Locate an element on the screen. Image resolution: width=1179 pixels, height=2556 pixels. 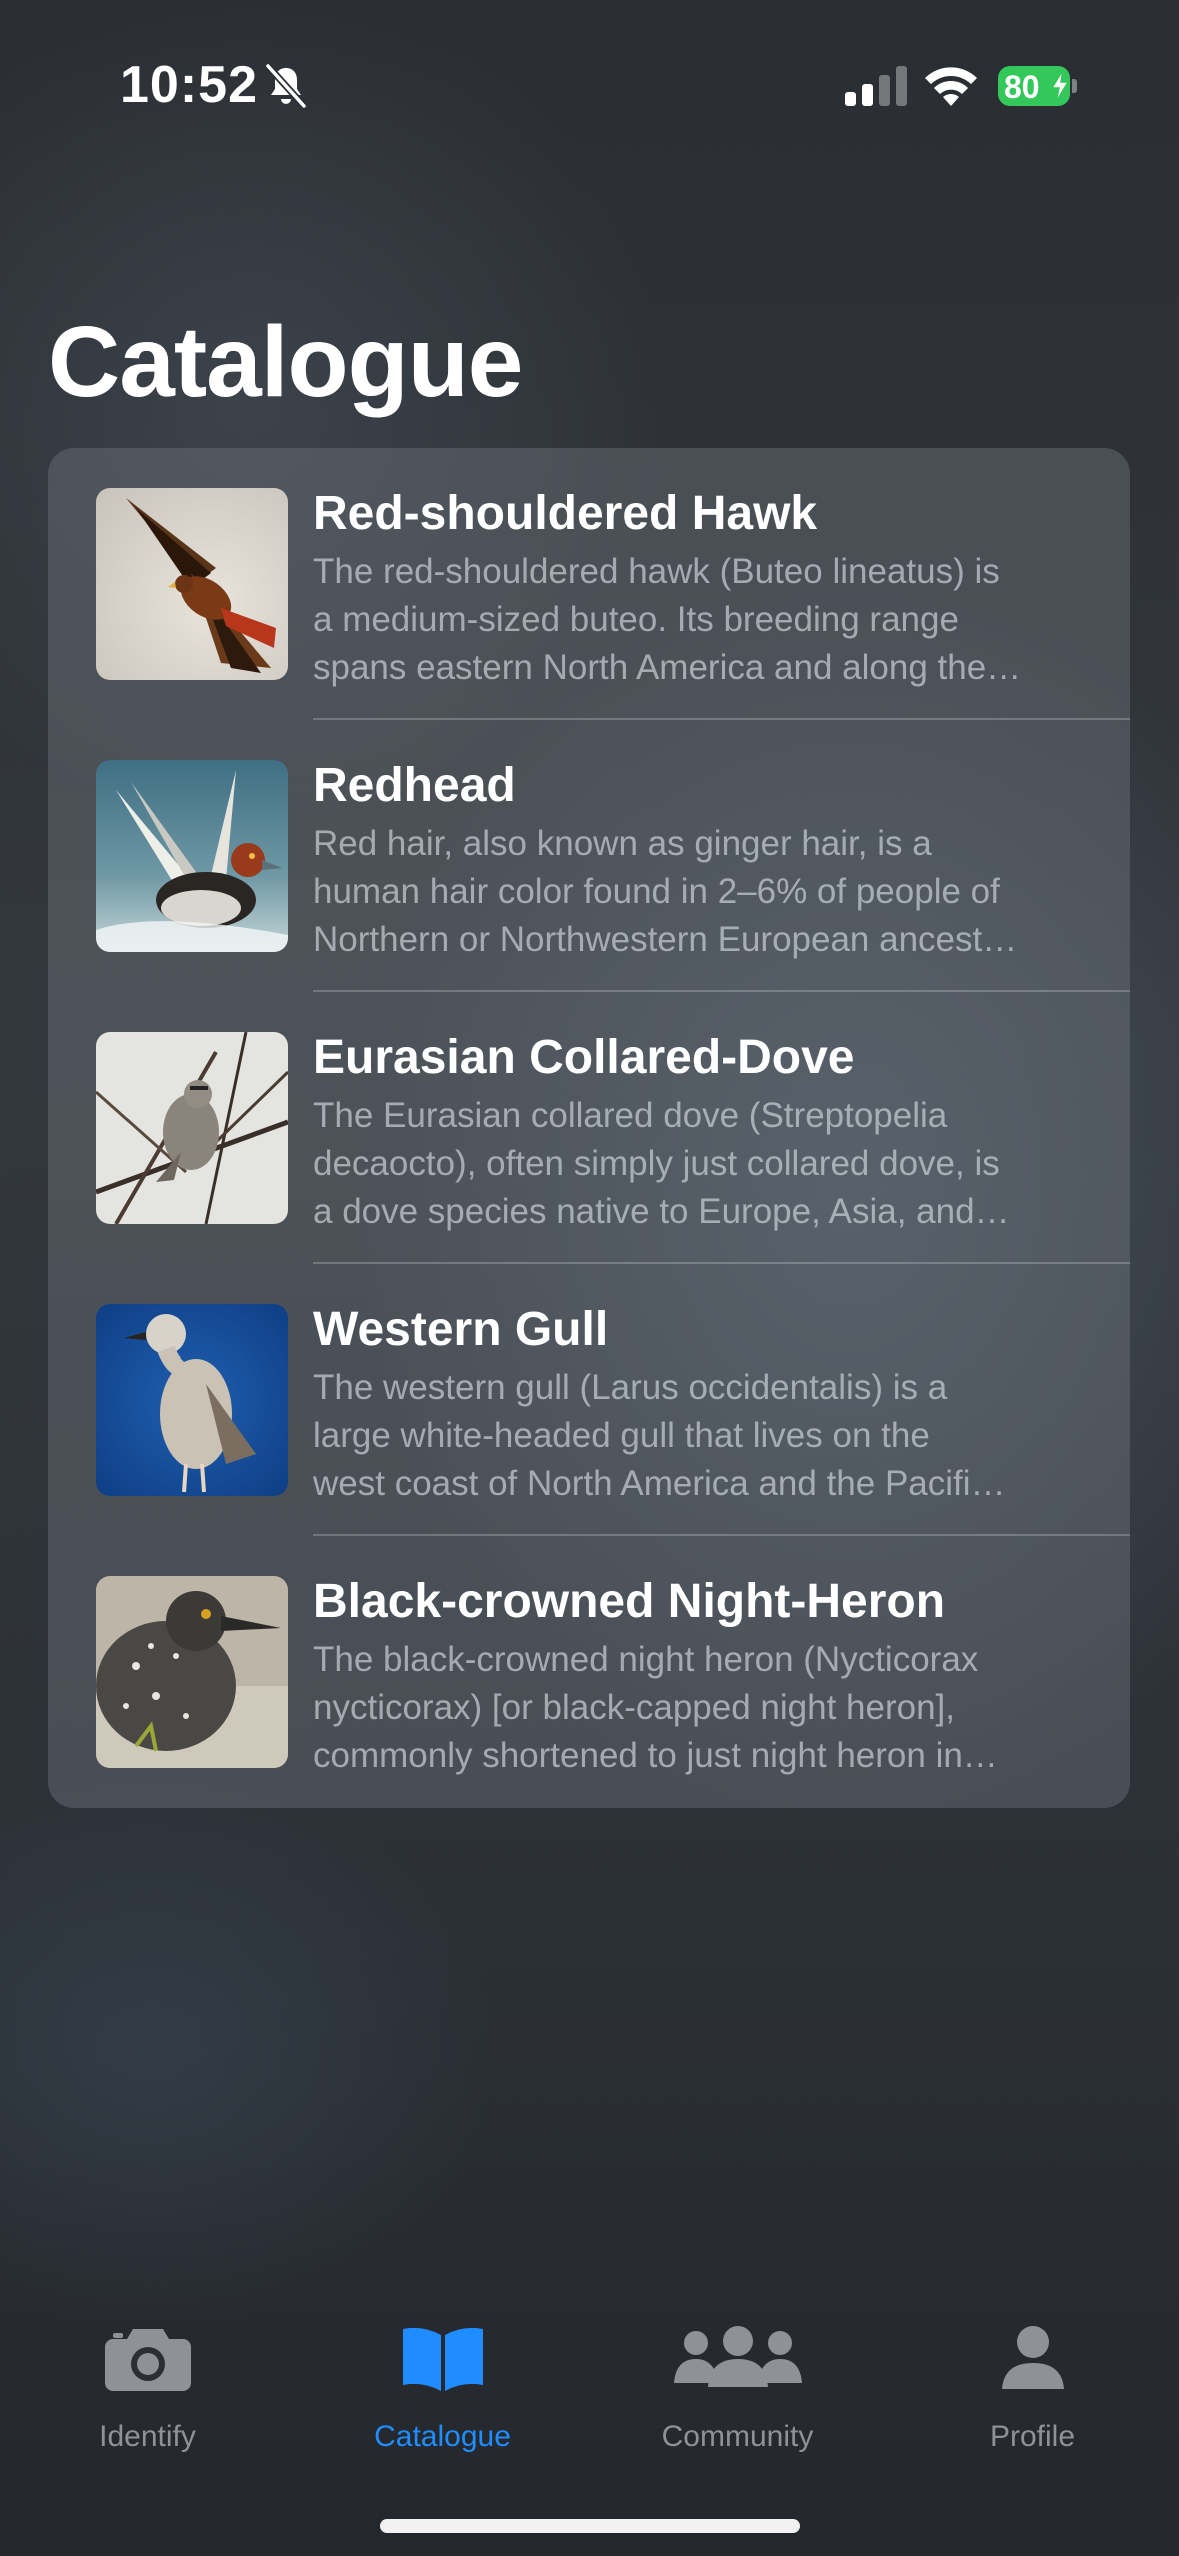
battery-level: 80 is located at coordinates (1022, 87).